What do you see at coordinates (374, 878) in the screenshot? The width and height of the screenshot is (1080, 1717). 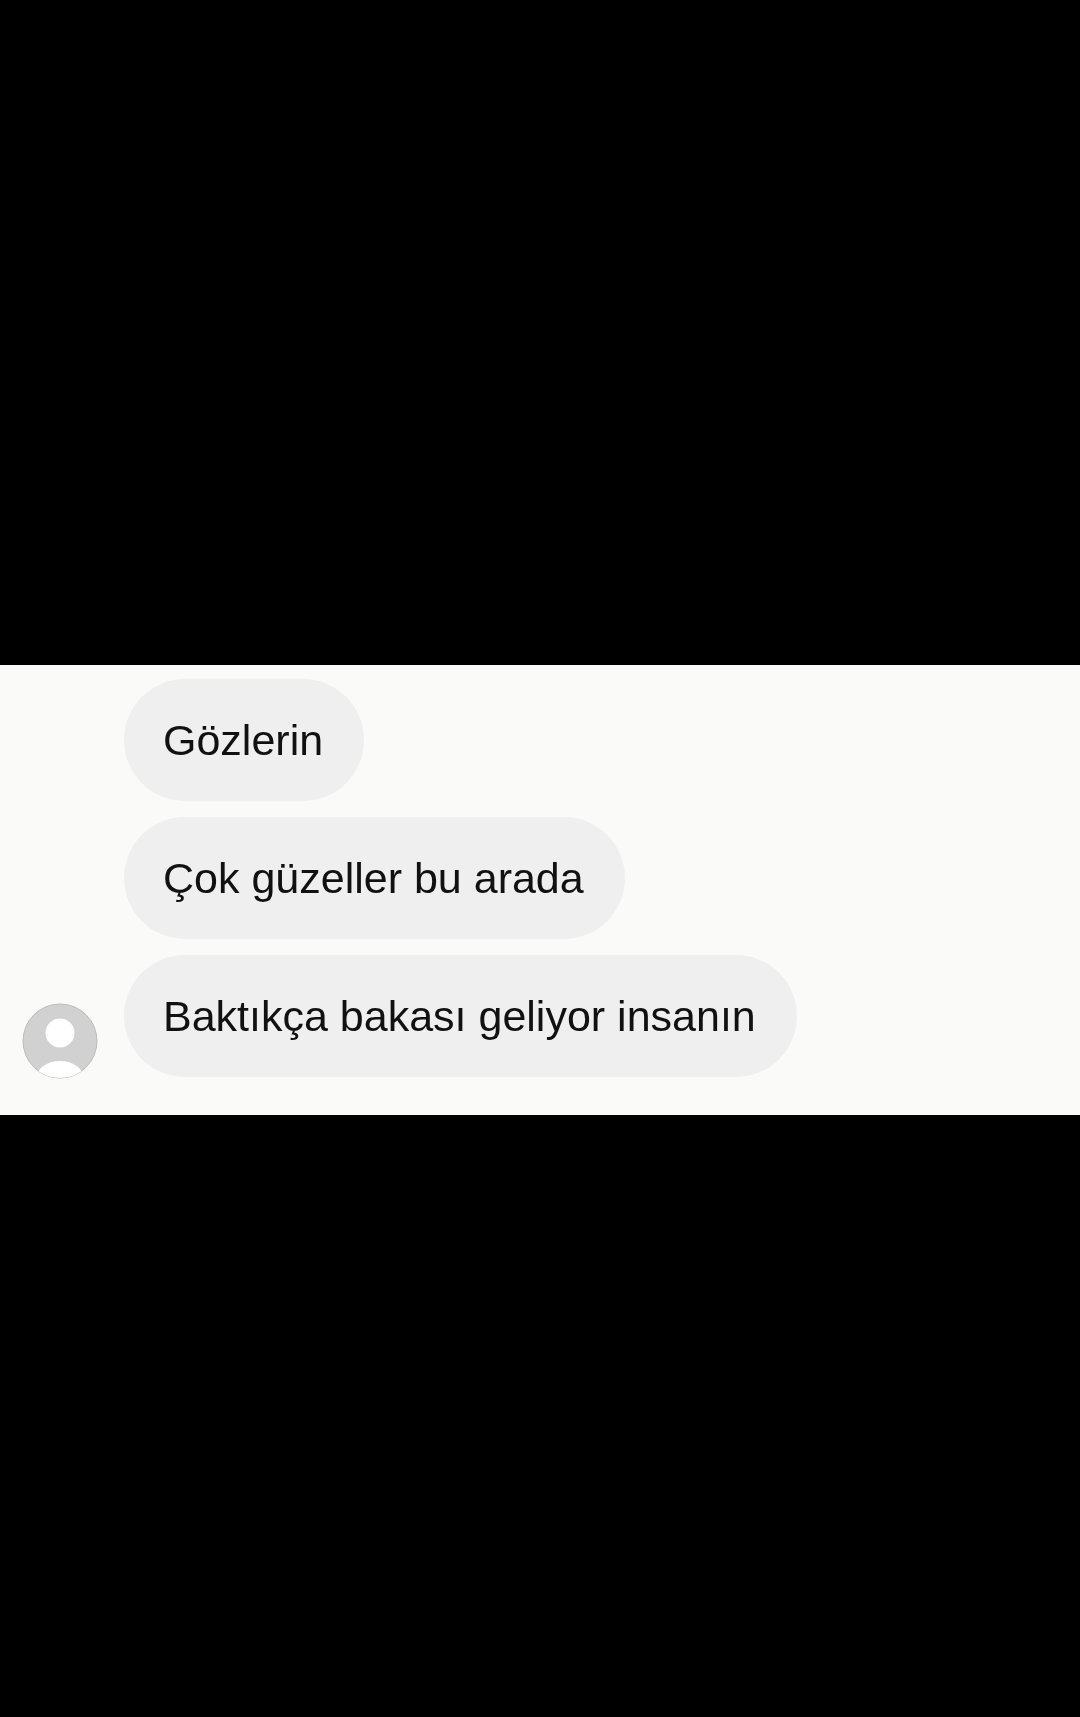 I see `message-bubble: Çok güzeller bu arada` at bounding box center [374, 878].